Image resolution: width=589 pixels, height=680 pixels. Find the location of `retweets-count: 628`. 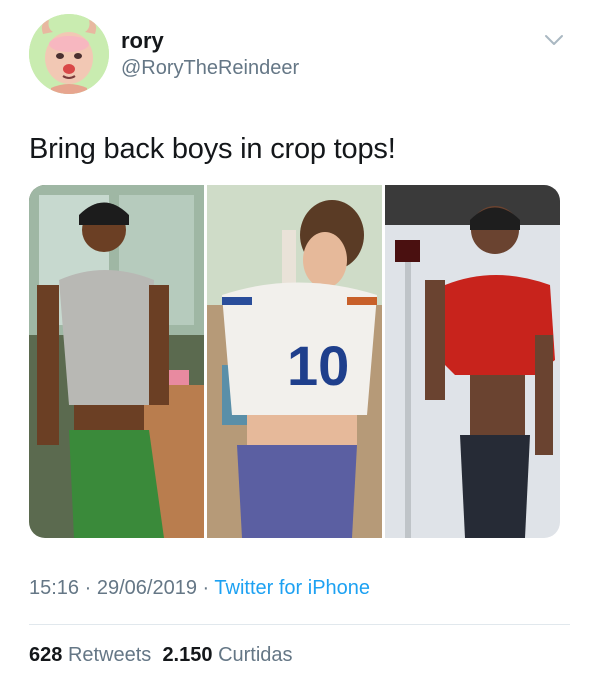

retweets-count: 628 is located at coordinates (46, 655).